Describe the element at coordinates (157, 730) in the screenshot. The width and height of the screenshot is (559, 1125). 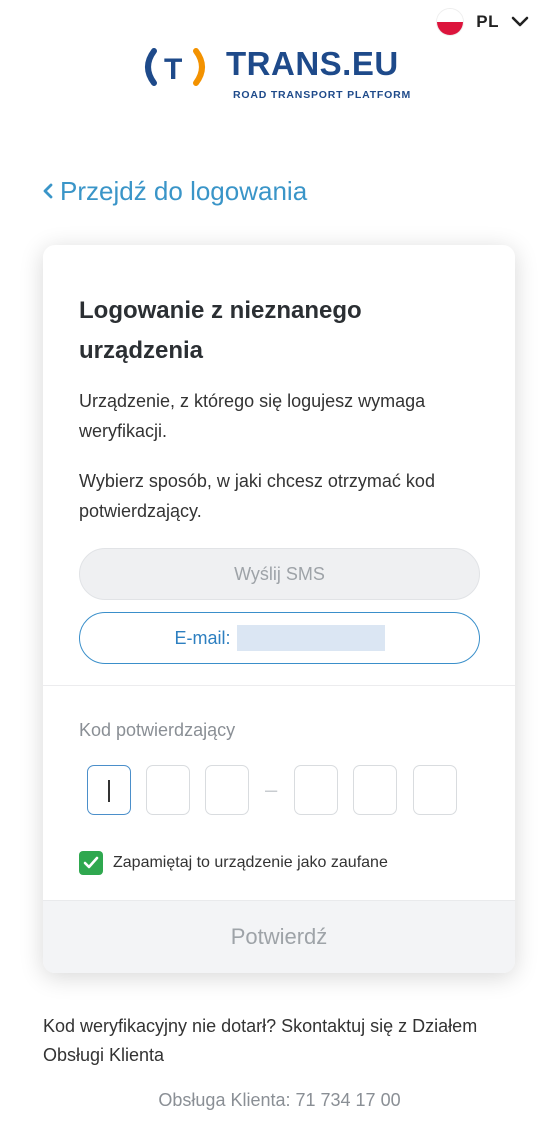
I see `code-label: Kod potwierdzający` at that location.